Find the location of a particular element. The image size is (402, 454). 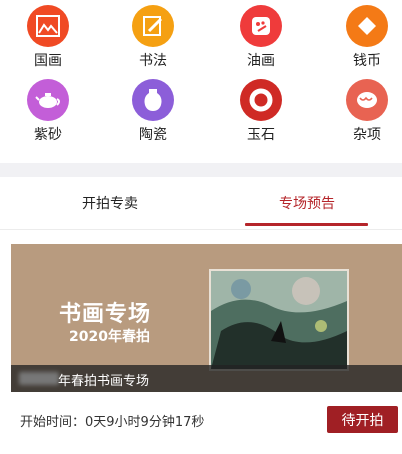

category-zisha: 紫砂 is located at coordinates (48, 111).